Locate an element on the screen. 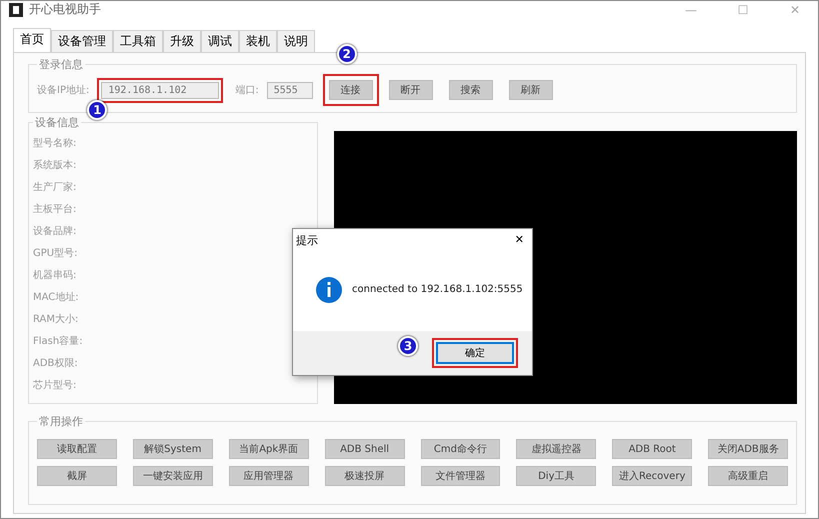  port-field: 5555 is located at coordinates (289, 90).